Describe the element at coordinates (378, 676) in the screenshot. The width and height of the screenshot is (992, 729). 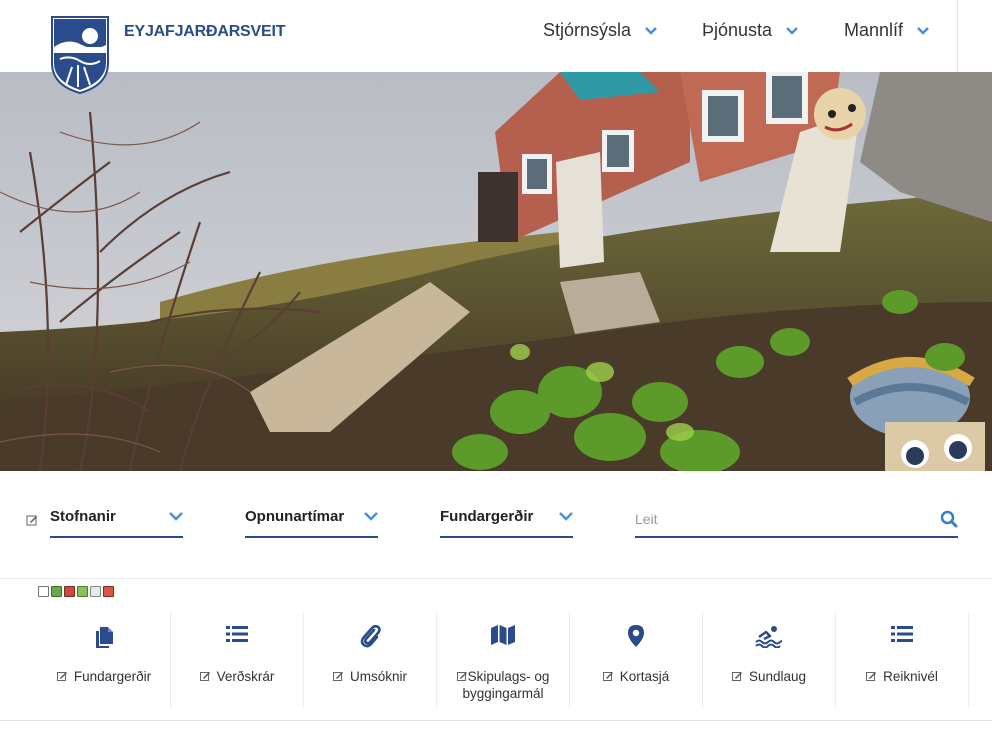
I see `quick-link-label: Umsóknir` at that location.